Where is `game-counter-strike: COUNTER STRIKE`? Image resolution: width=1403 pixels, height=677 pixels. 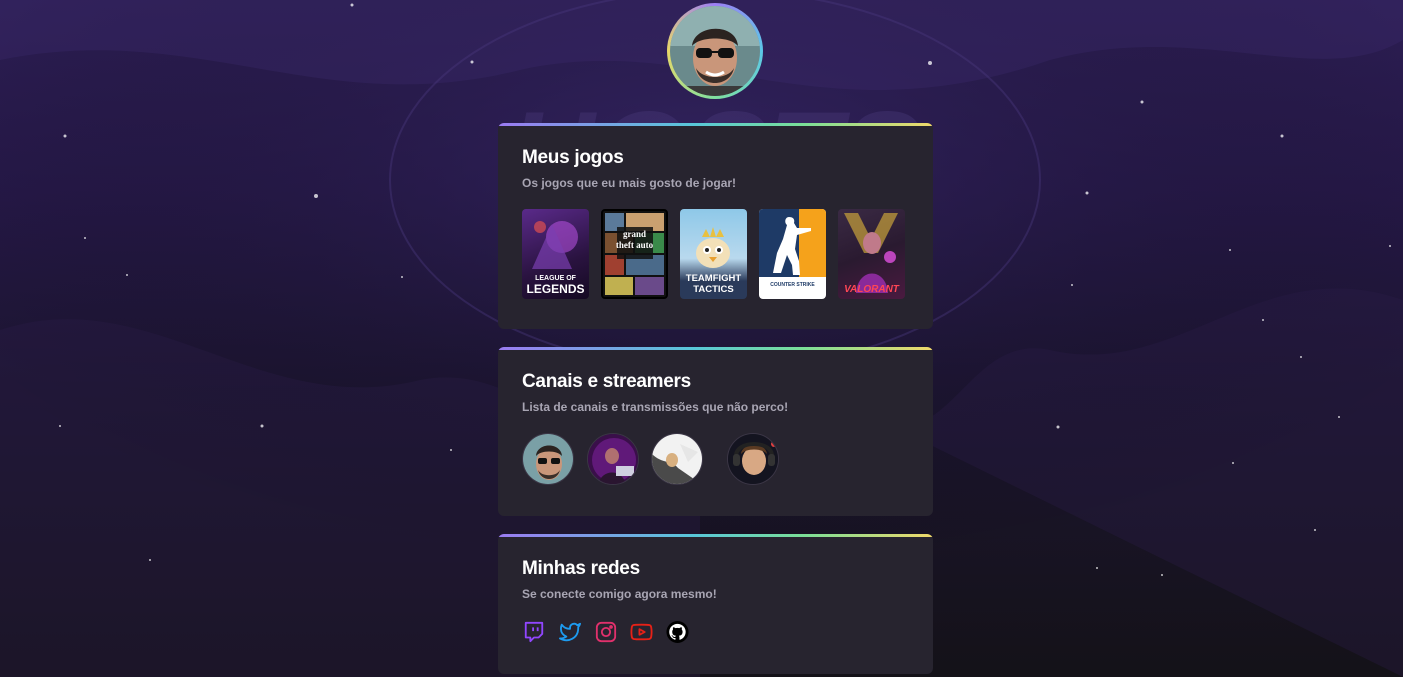
game-counter-strike: COUNTER STRIKE is located at coordinates (792, 254).